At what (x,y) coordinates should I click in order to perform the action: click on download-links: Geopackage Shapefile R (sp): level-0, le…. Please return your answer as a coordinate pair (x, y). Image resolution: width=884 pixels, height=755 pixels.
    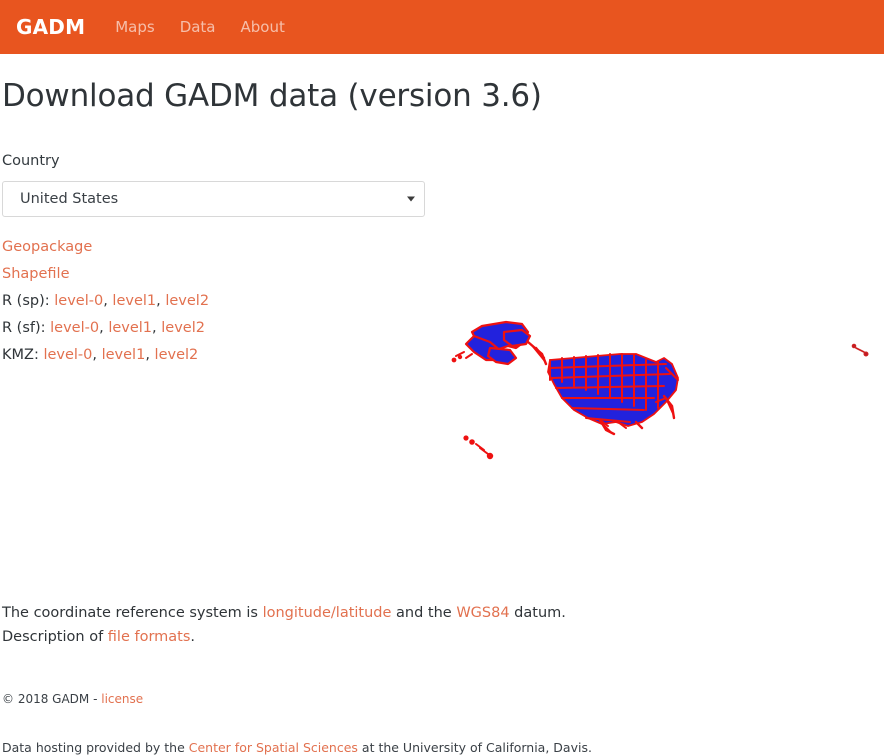
    Looking at the image, I should click on (105, 301).